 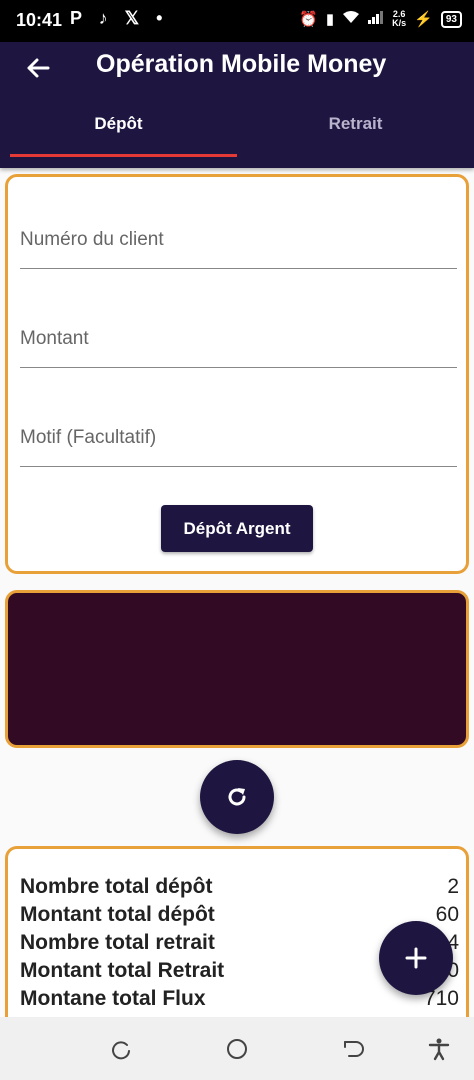 I want to click on stat-label: Montant total Retrait, so click(x=122, y=970).